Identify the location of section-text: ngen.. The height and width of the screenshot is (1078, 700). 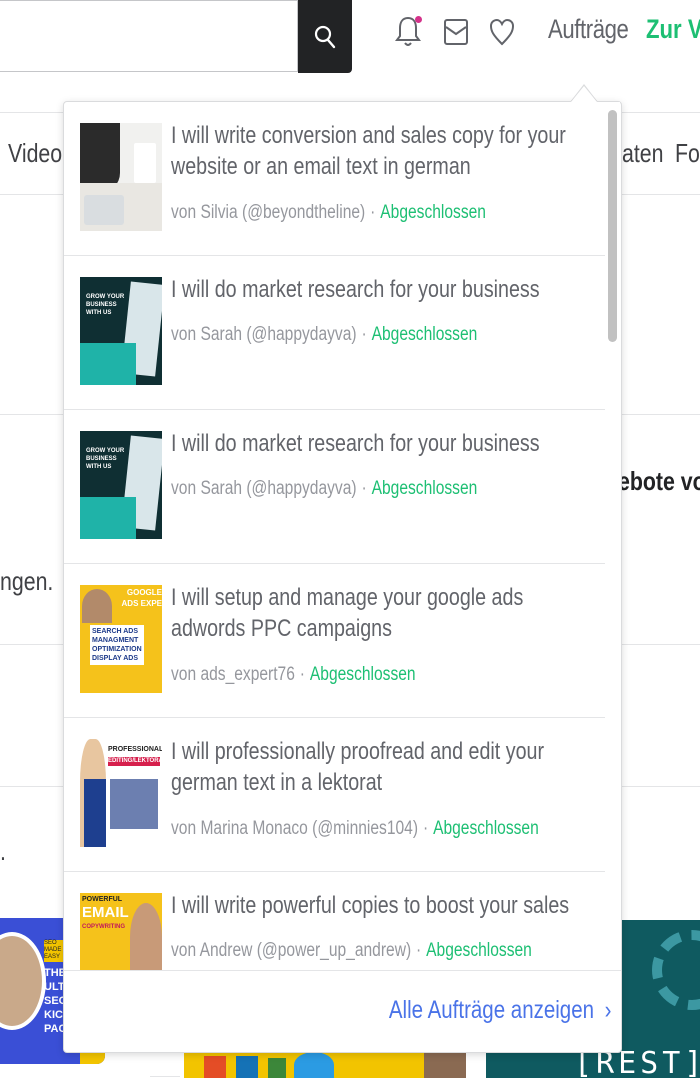
(27, 581).